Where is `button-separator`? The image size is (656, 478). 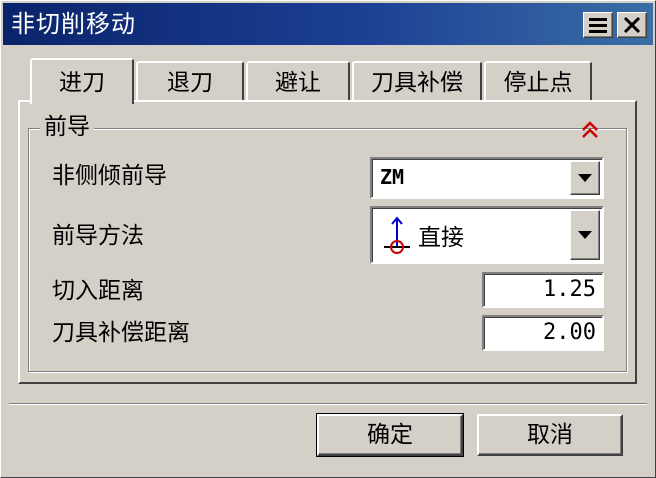 button-separator is located at coordinates (328, 404).